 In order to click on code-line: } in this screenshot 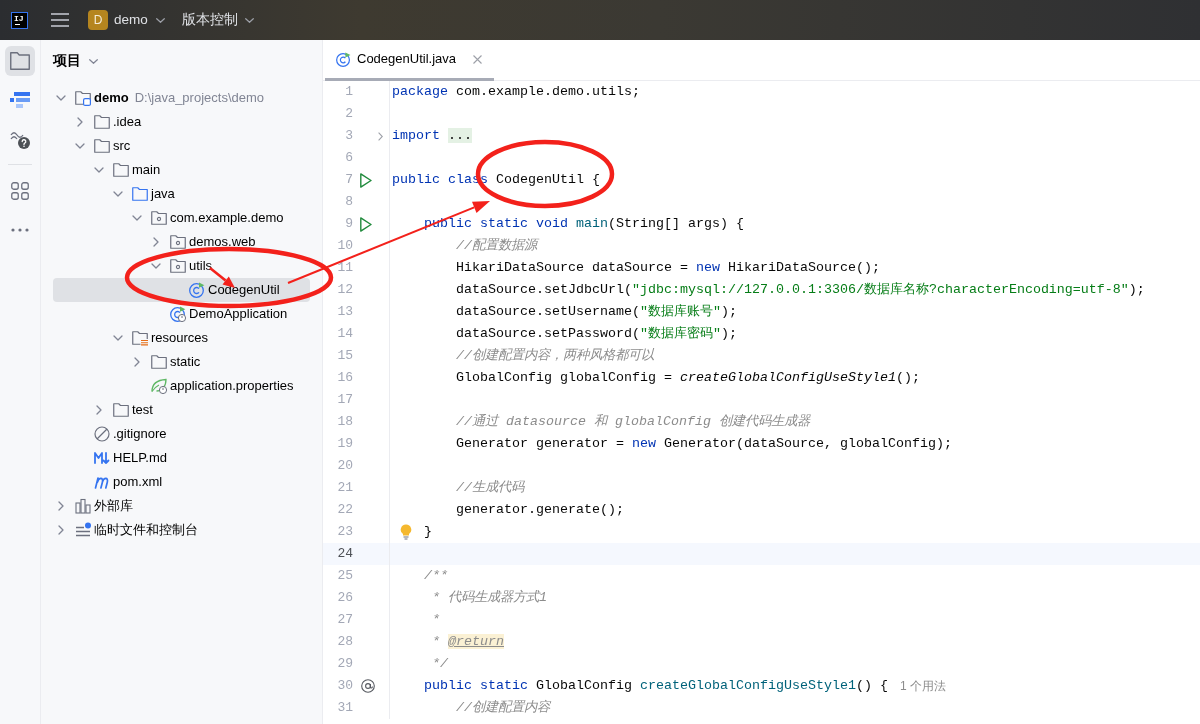, I will do `click(428, 532)`.